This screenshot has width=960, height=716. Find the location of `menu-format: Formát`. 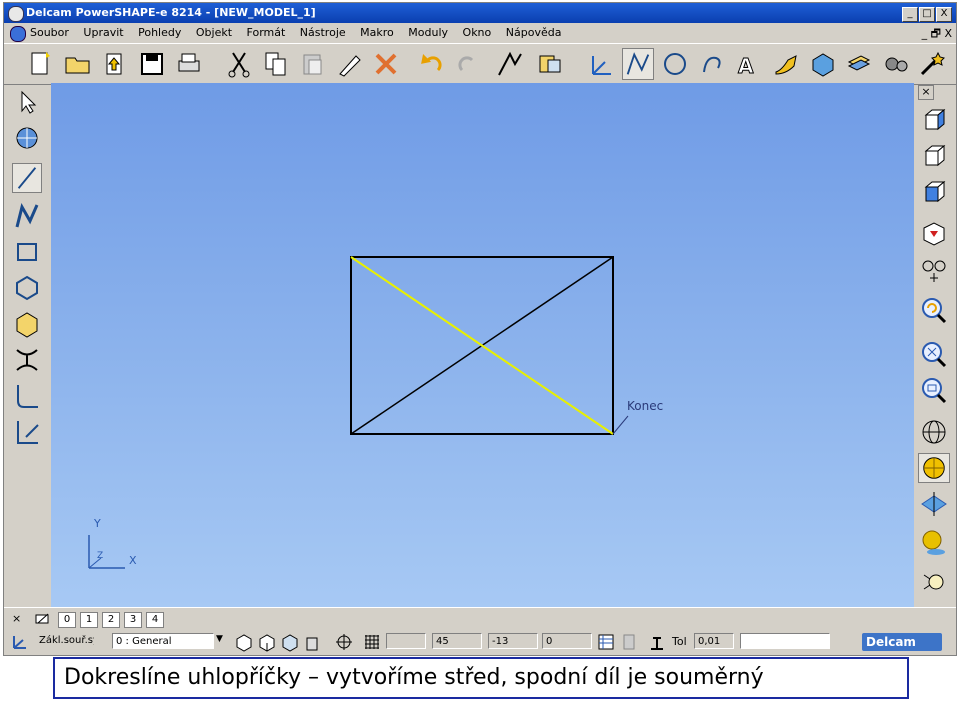

menu-format: Formát is located at coordinates (266, 32).